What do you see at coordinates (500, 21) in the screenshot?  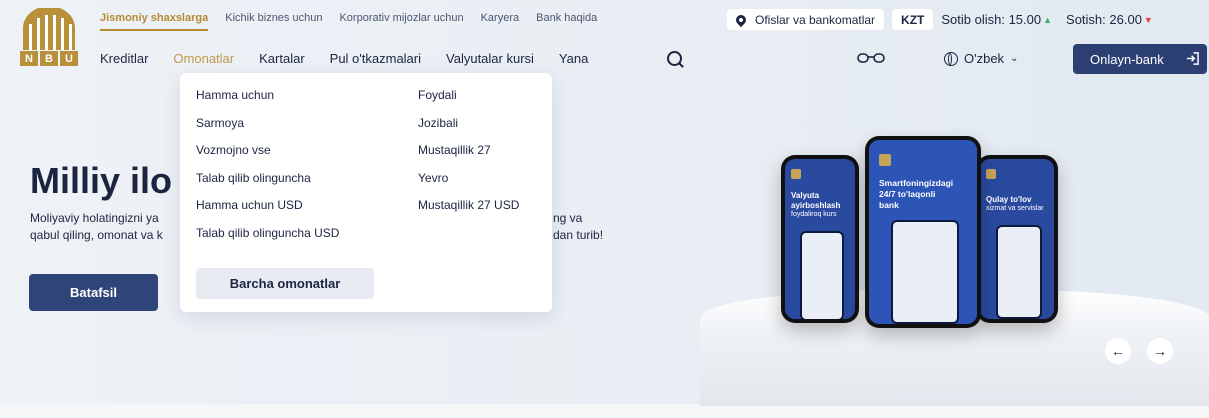 I see `segment-tab-career: Karyera` at bounding box center [500, 21].